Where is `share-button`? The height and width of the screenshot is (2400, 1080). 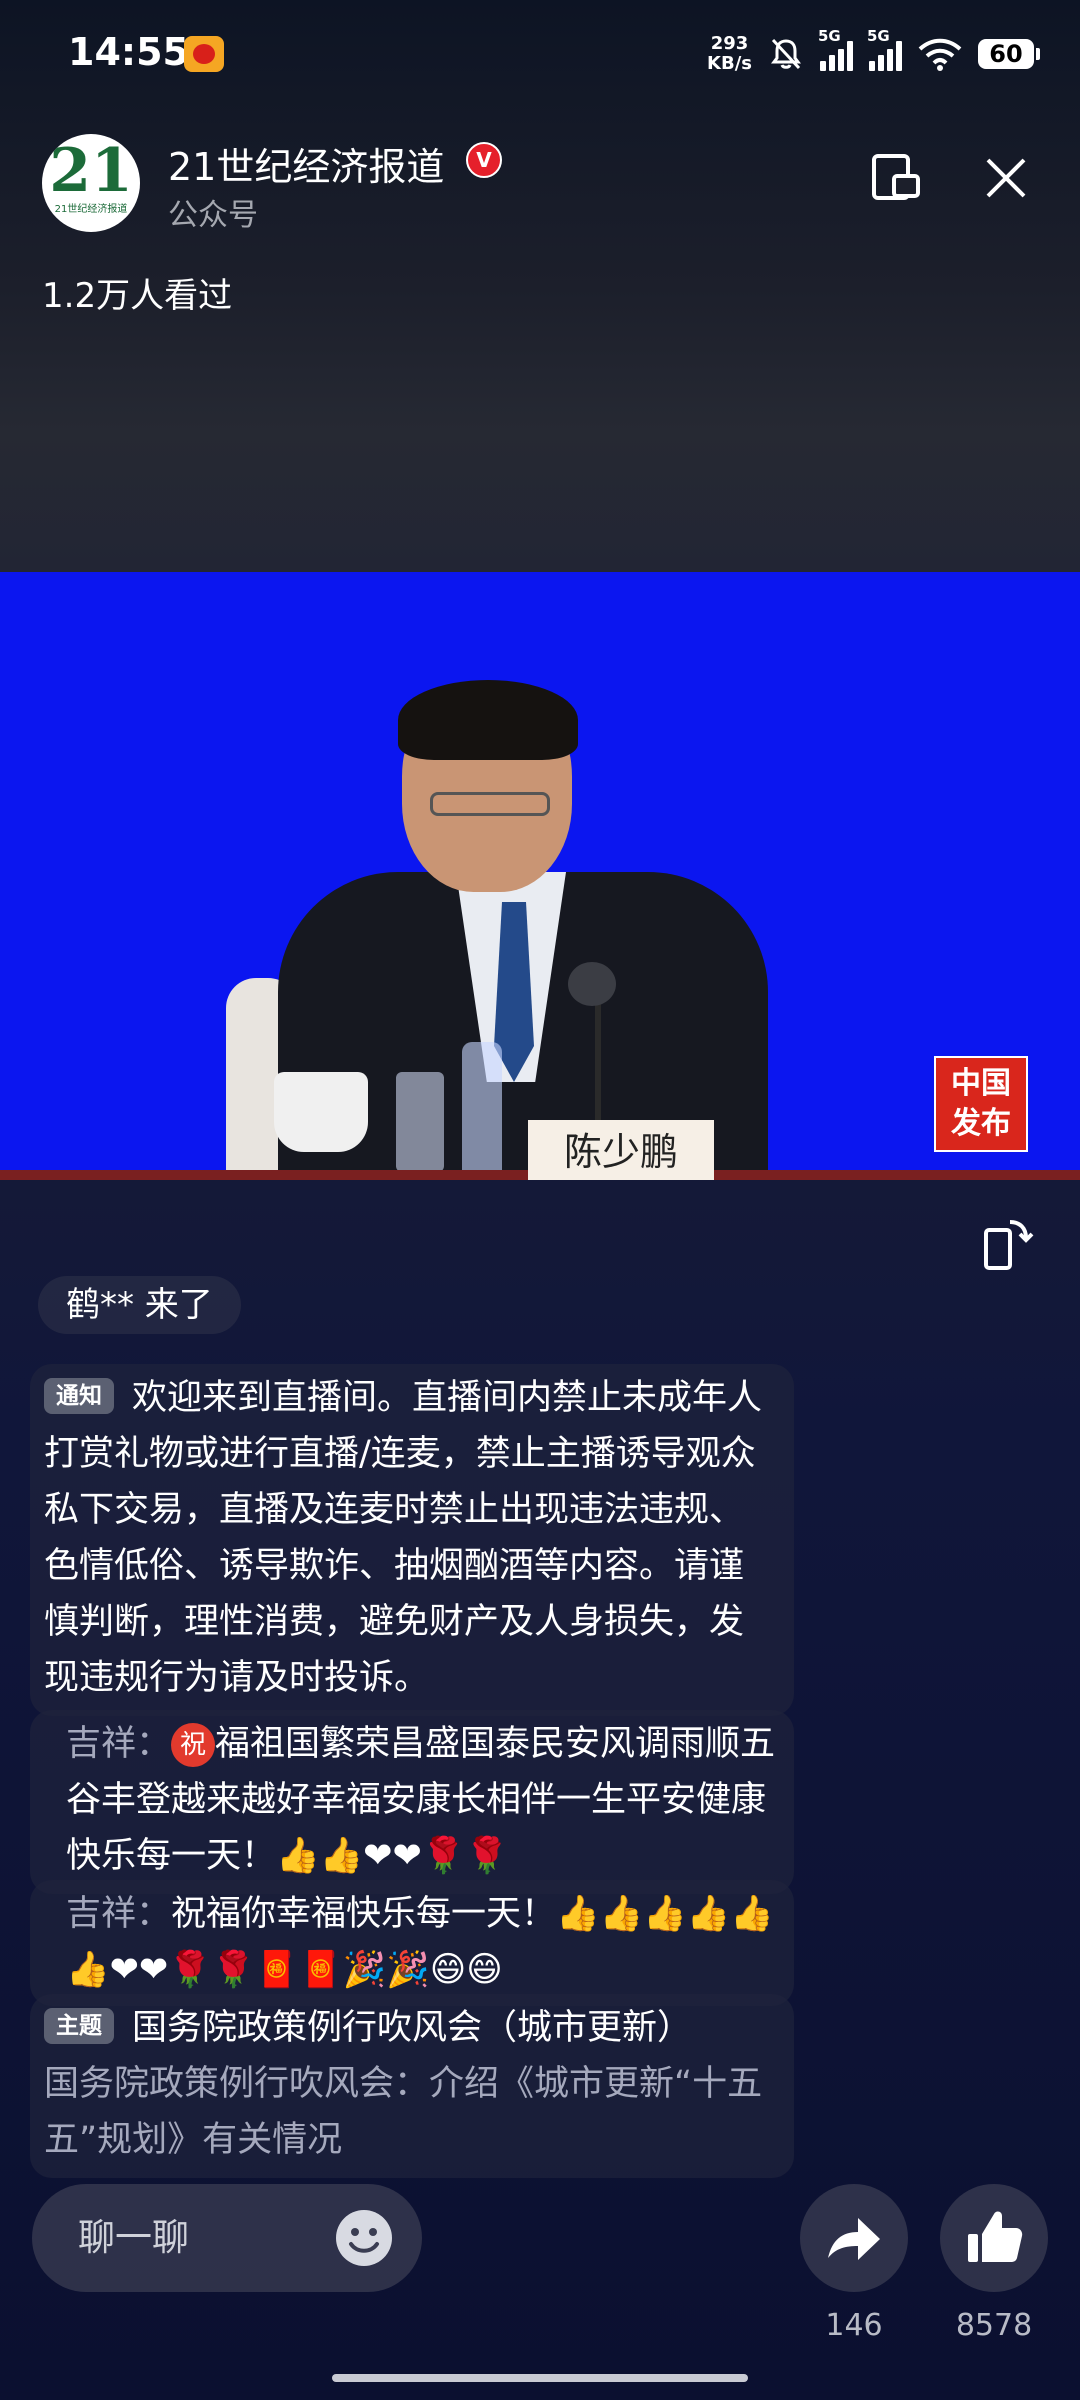
share-button is located at coordinates (854, 2238).